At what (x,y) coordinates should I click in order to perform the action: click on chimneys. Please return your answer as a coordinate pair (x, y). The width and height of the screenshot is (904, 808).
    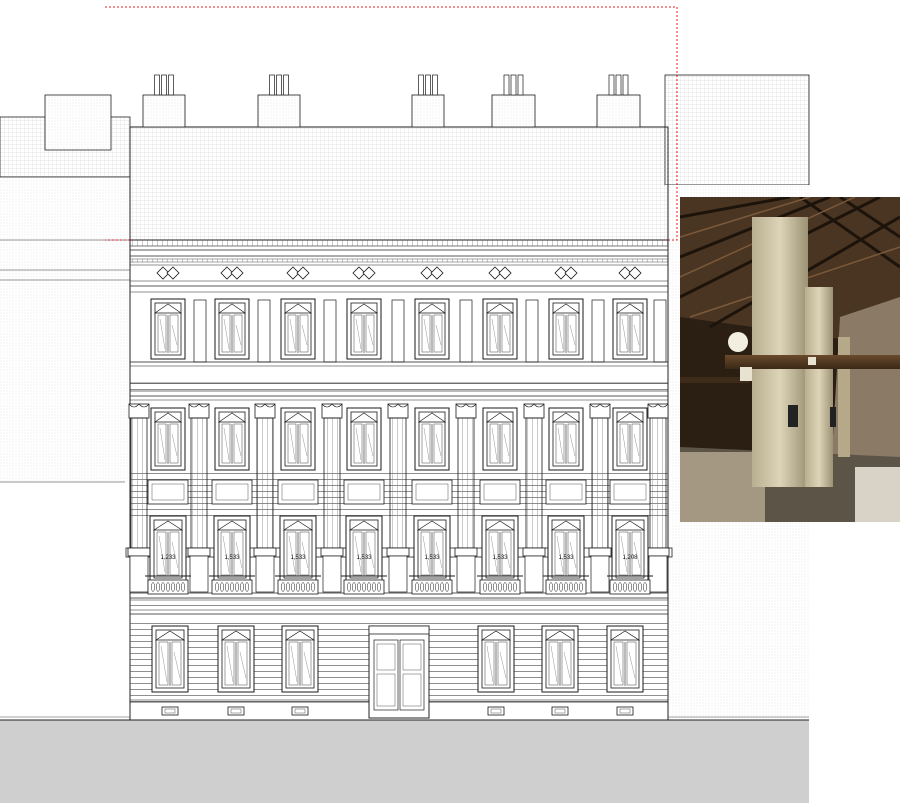
    Looking at the image, I should click on (391, 101).